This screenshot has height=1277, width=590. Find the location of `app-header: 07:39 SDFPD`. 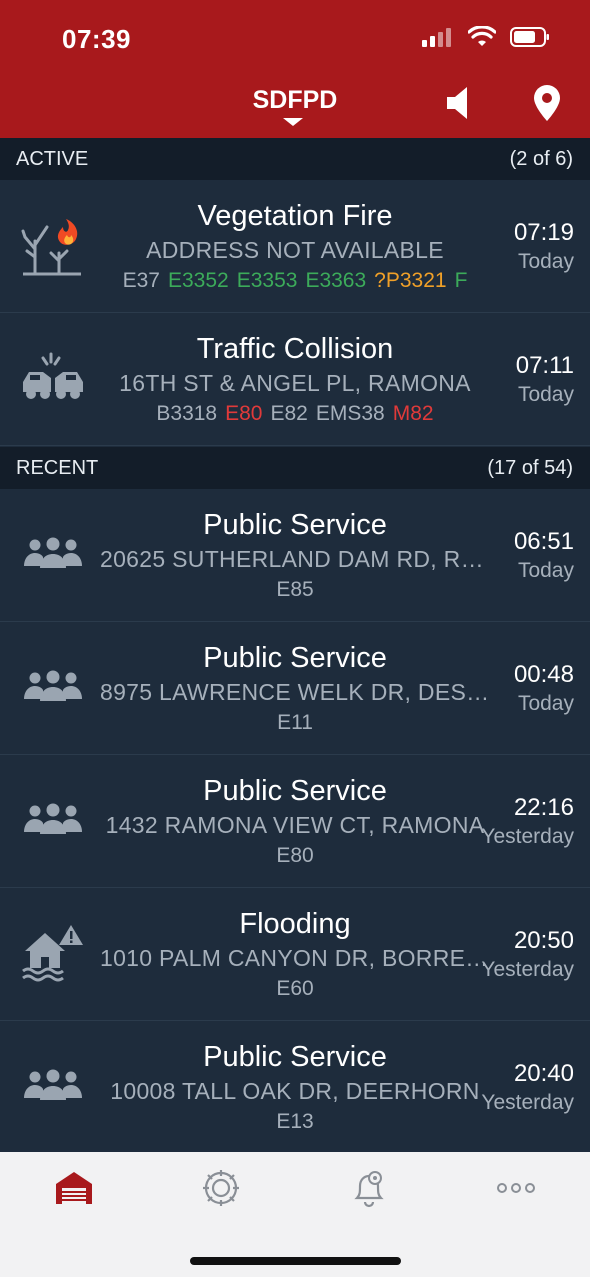

app-header: 07:39 SDFPD is located at coordinates (295, 69).